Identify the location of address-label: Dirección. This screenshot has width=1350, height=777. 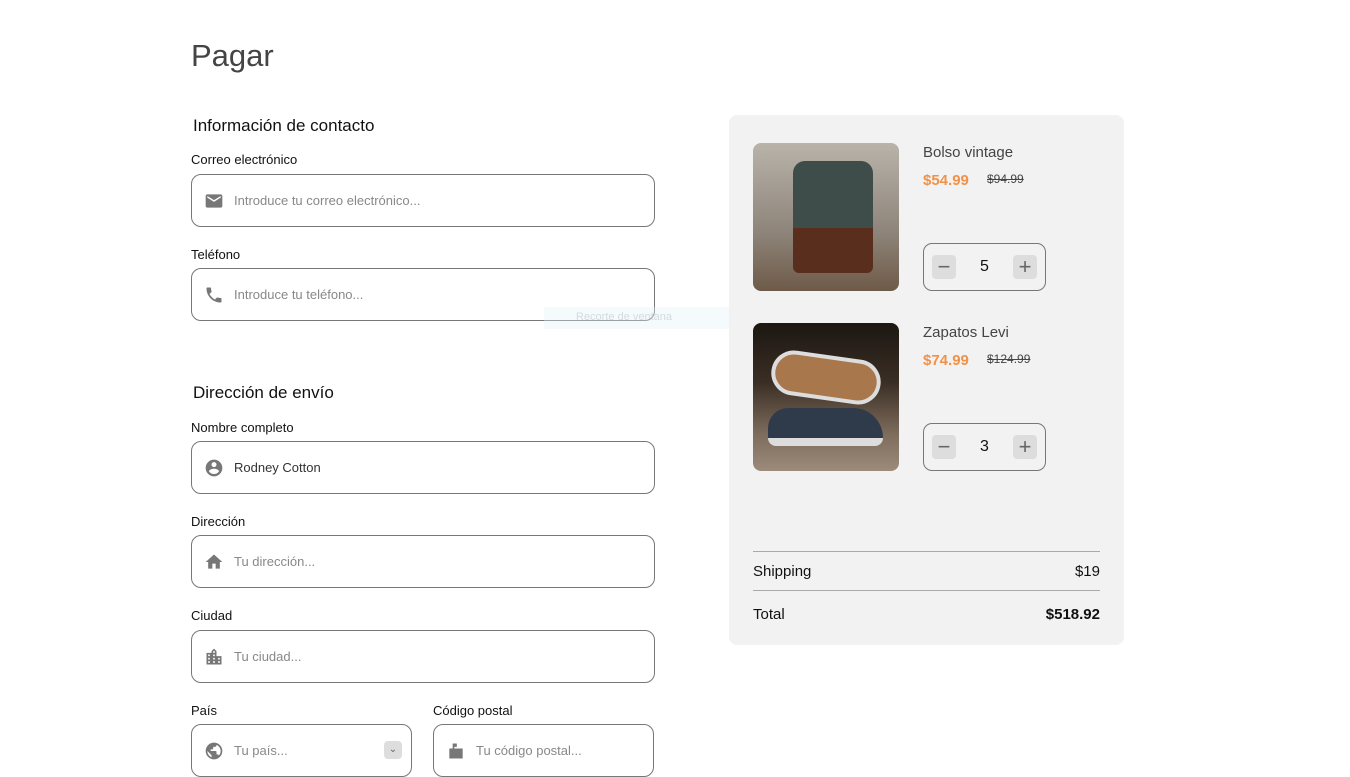
(218, 521).